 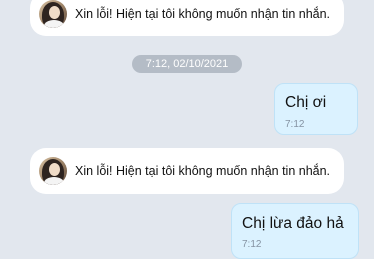 I want to click on sent-message-bubble: Chị ơi 7:12, so click(x=316, y=109).